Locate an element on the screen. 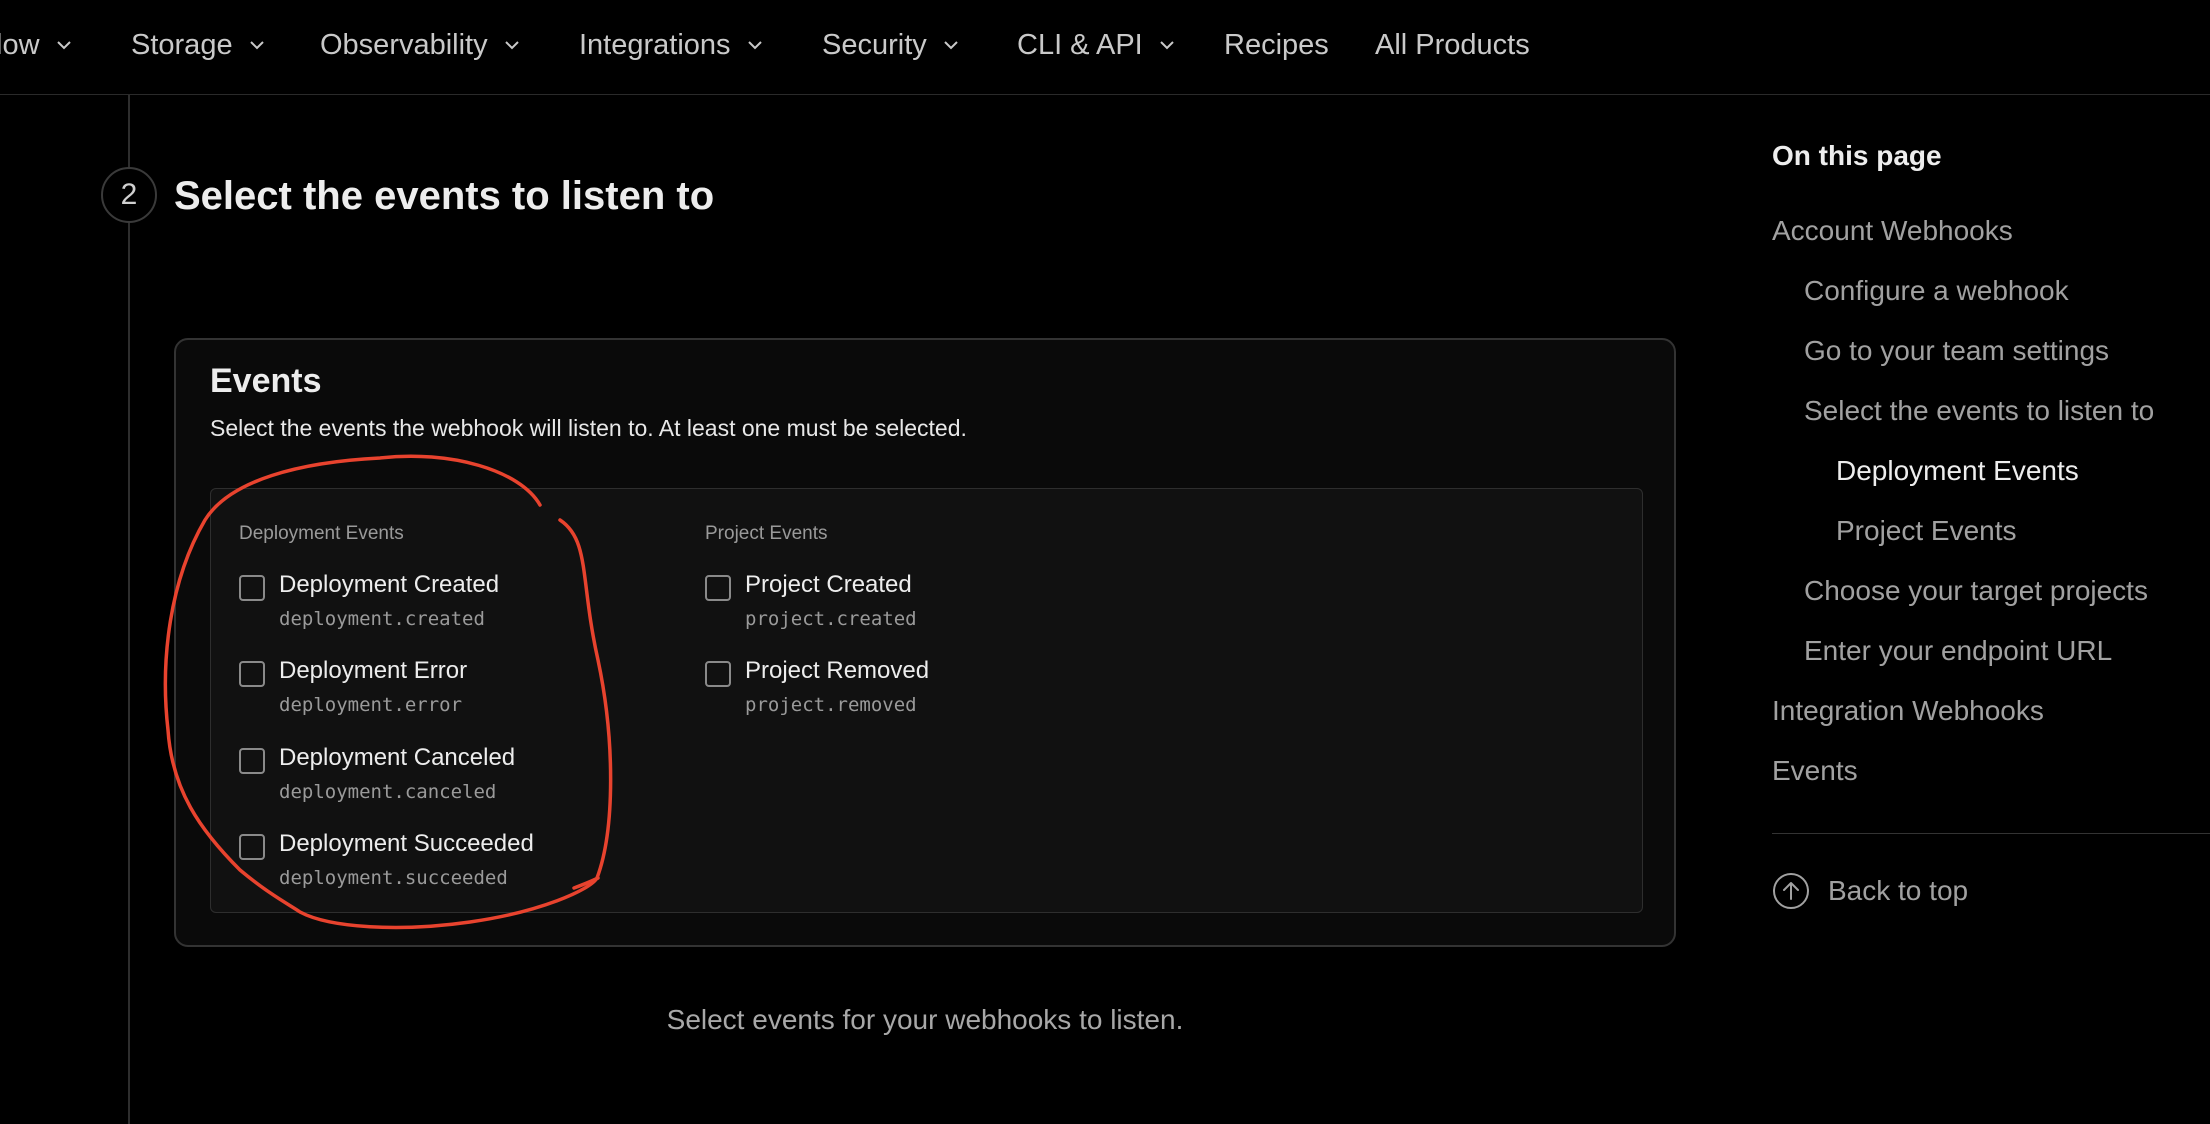 The width and height of the screenshot is (2210, 1124). nav-item-security: Security is located at coordinates (890, 45).